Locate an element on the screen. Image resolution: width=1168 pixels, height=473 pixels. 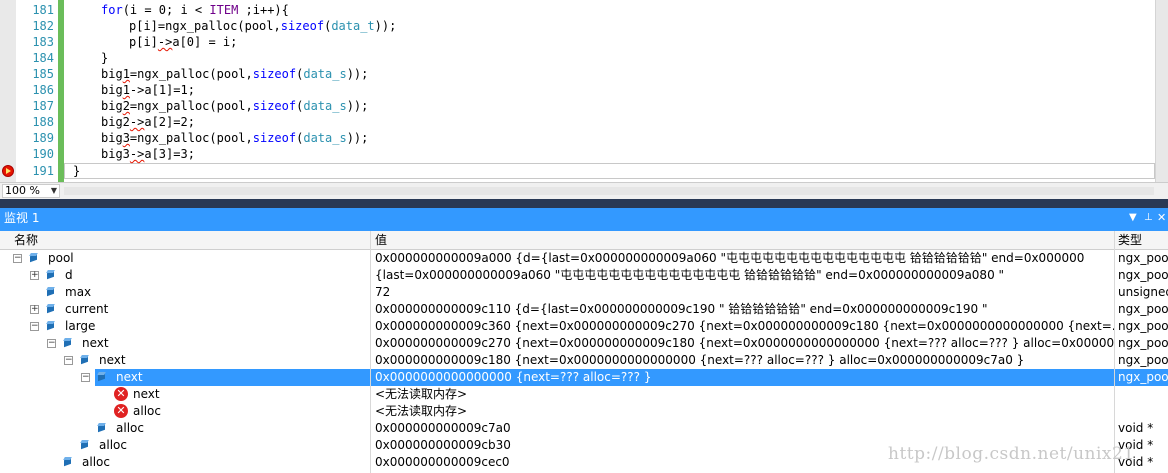
column-header-value: 值 is located at coordinates (381, 240).